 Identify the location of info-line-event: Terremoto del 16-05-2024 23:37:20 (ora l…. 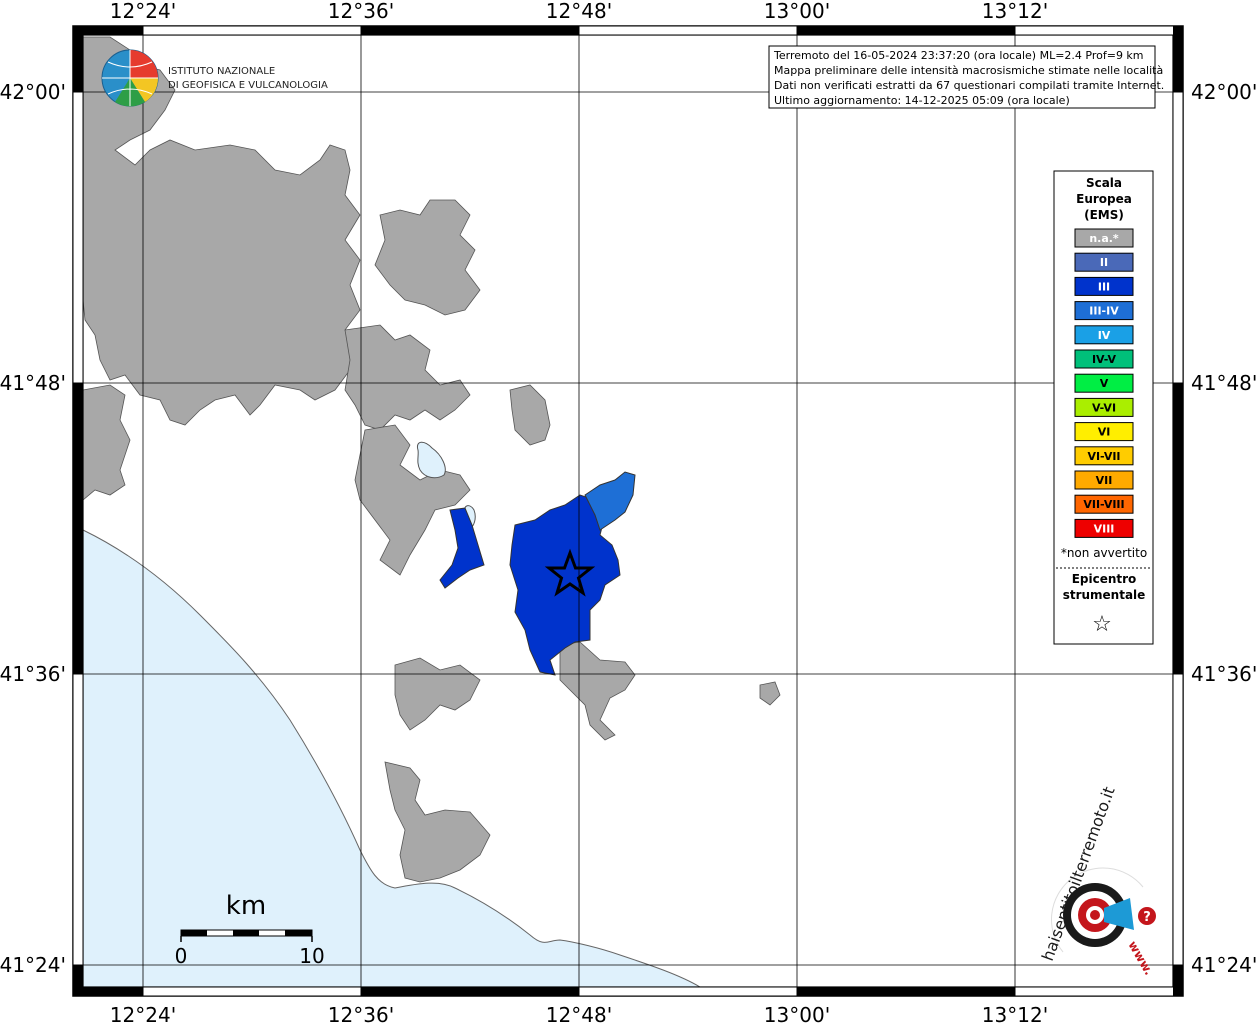
(958, 55).